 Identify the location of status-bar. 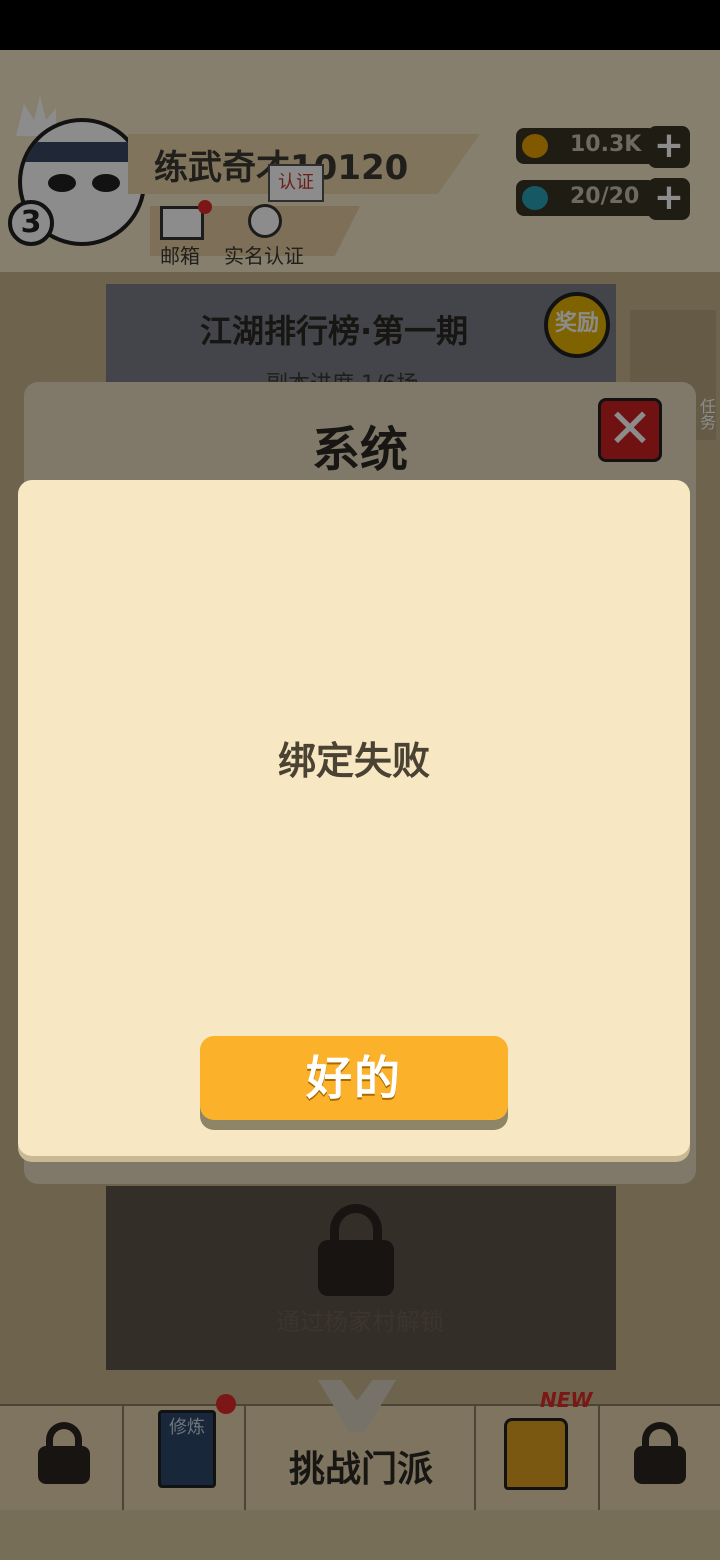
(360, 25).